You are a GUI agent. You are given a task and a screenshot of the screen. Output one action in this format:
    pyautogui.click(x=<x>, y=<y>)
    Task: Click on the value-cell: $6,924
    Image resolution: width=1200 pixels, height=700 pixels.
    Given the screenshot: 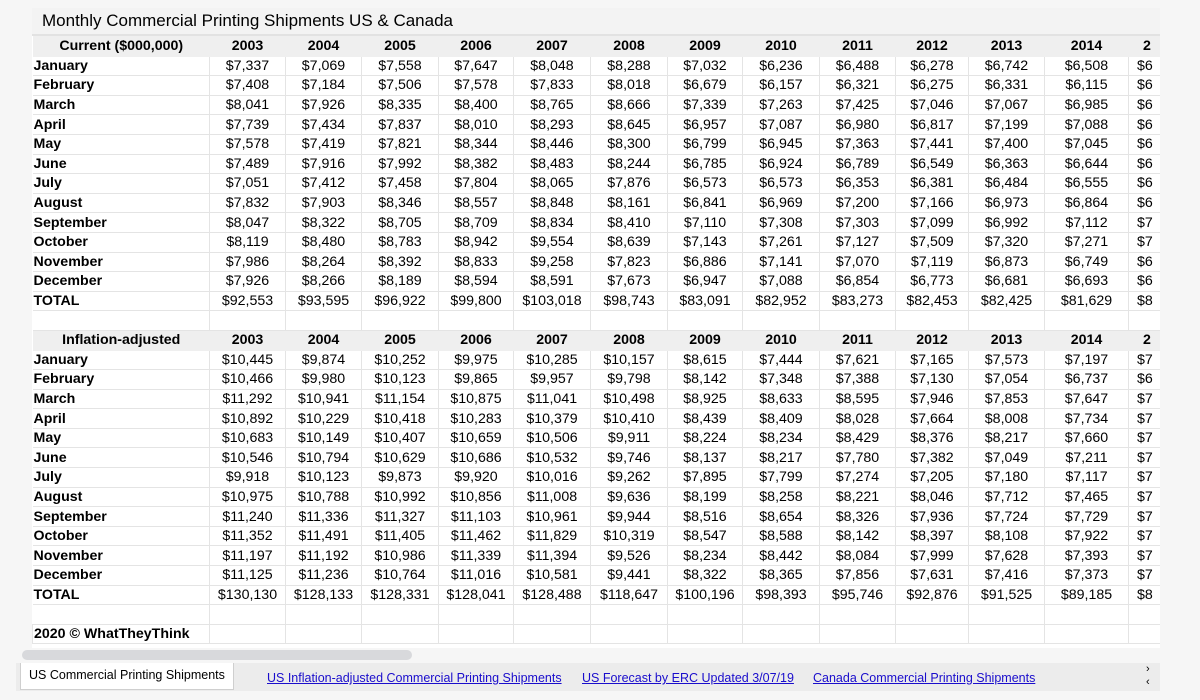 What is the action you would take?
    pyautogui.click(x=781, y=164)
    